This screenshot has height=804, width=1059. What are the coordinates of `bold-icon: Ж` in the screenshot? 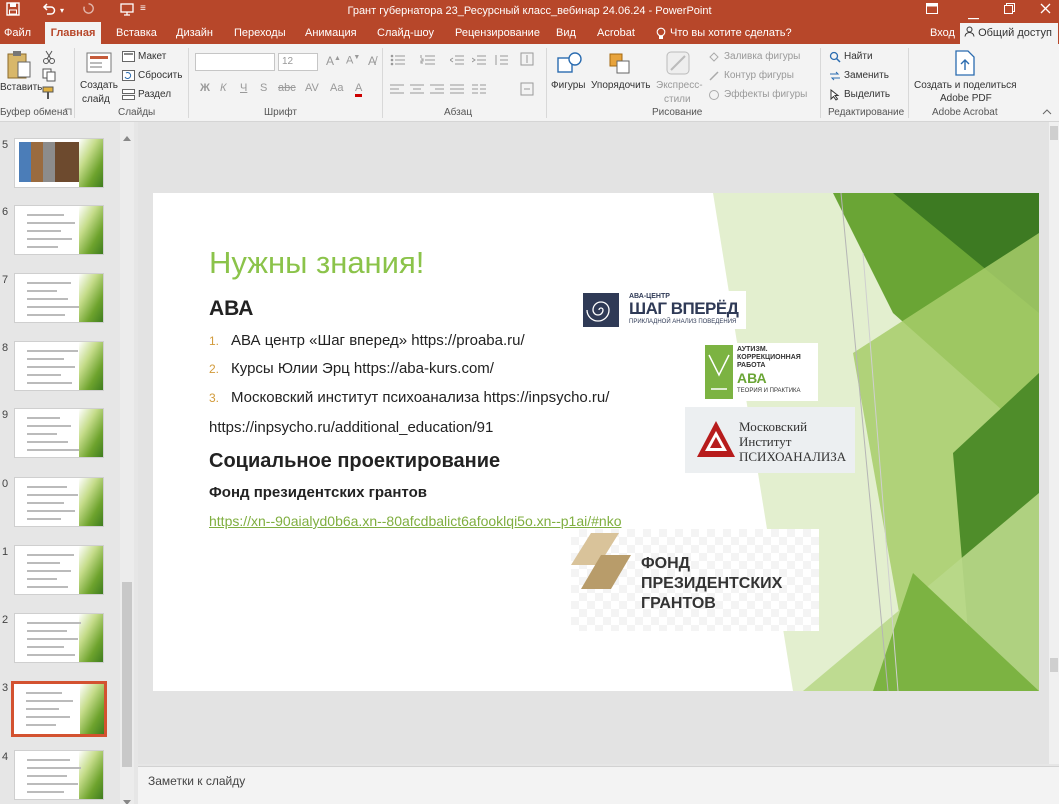 It's located at (205, 88).